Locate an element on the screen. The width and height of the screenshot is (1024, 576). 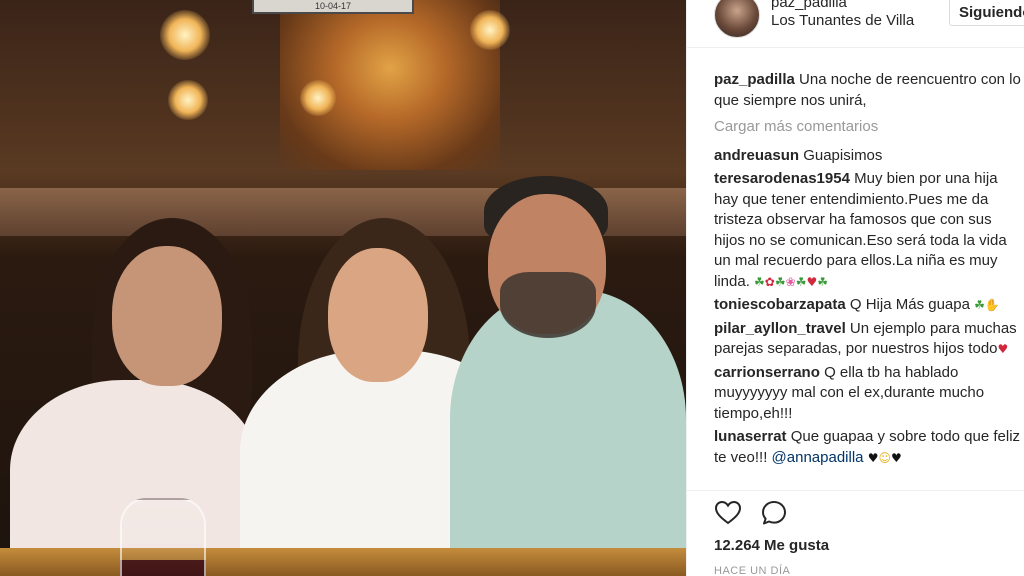
header-username: paz_padilla is located at coordinates (809, 5).